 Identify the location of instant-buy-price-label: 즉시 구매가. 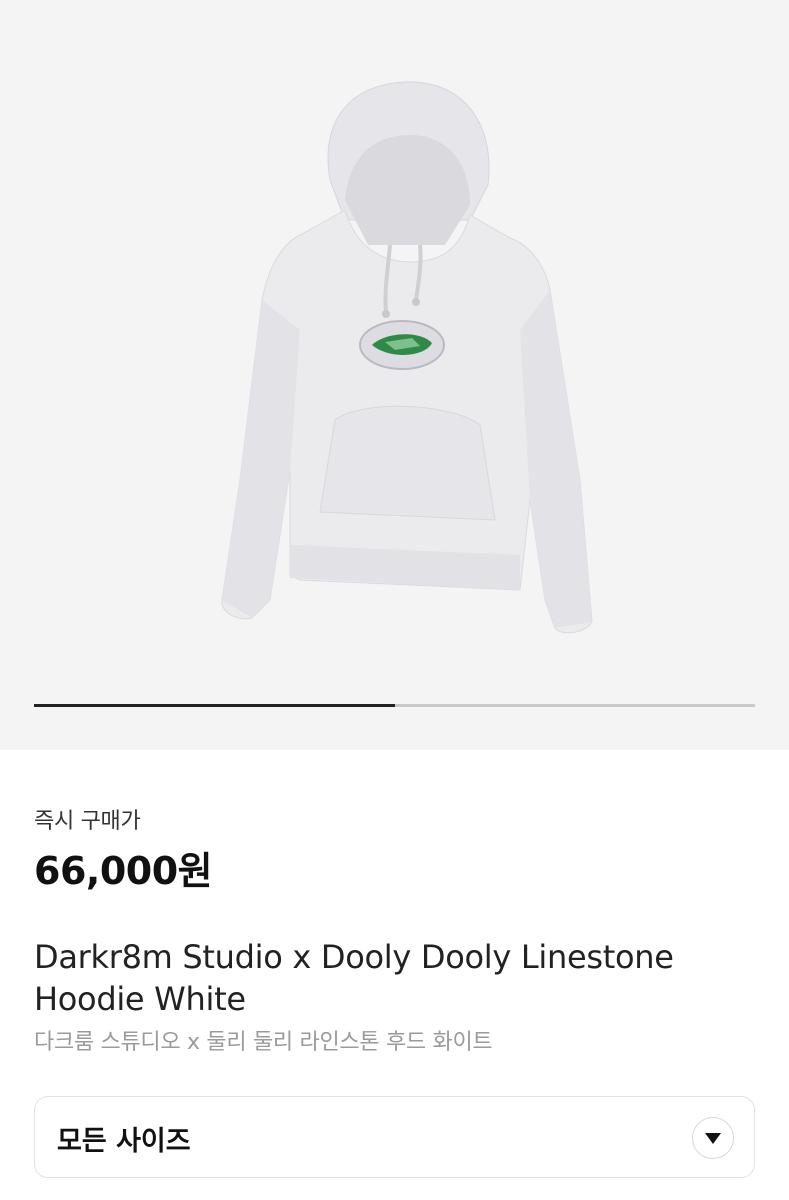
(87, 821).